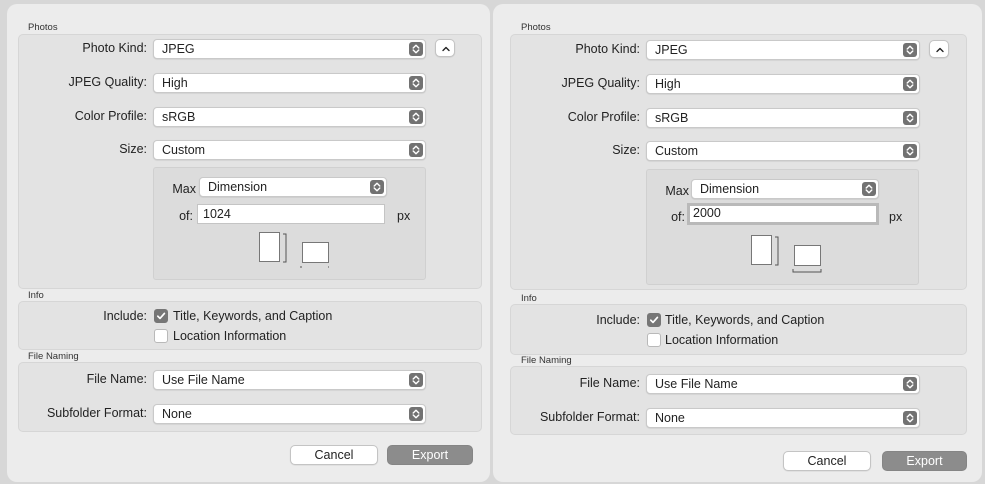 This screenshot has height=484, width=985. Describe the element at coordinates (783, 214) in the screenshot. I see `dimension-input: 2000` at that location.